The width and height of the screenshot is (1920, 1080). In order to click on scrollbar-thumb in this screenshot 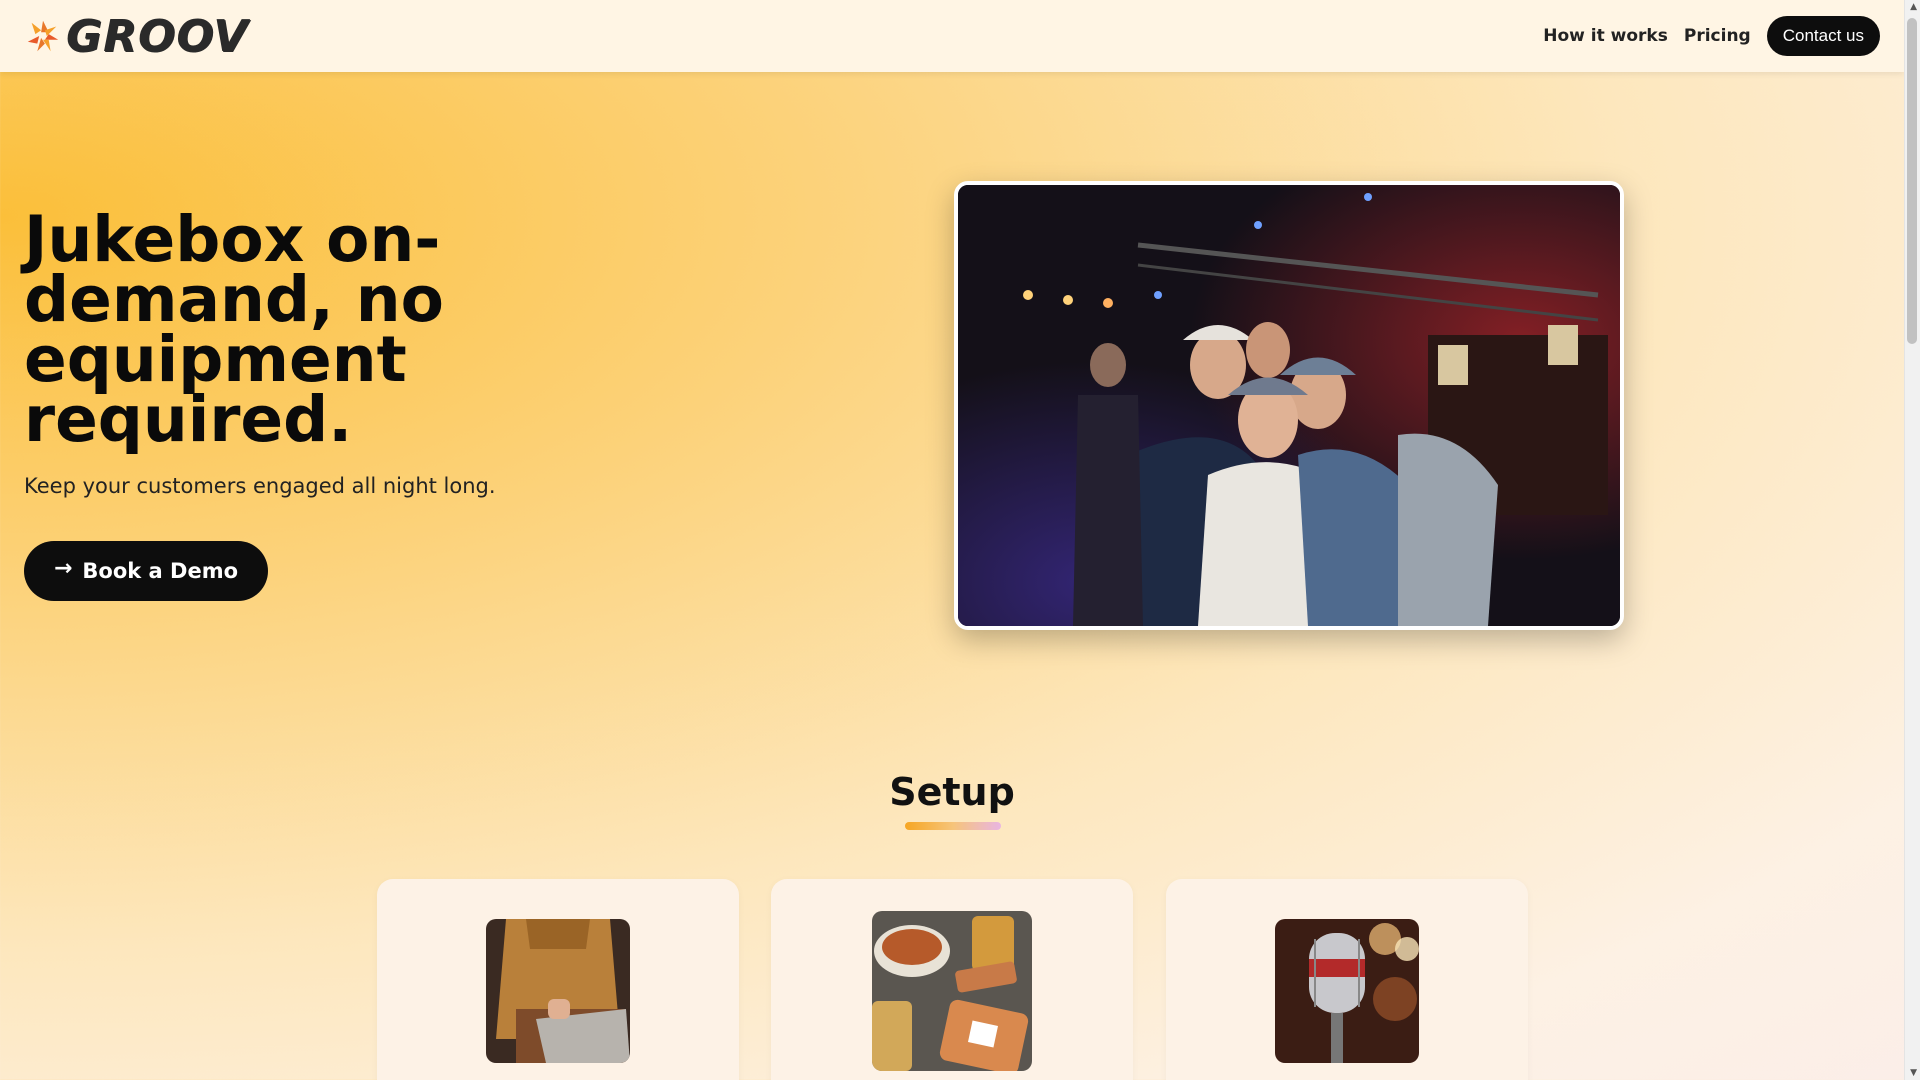, I will do `click(1912, 181)`.